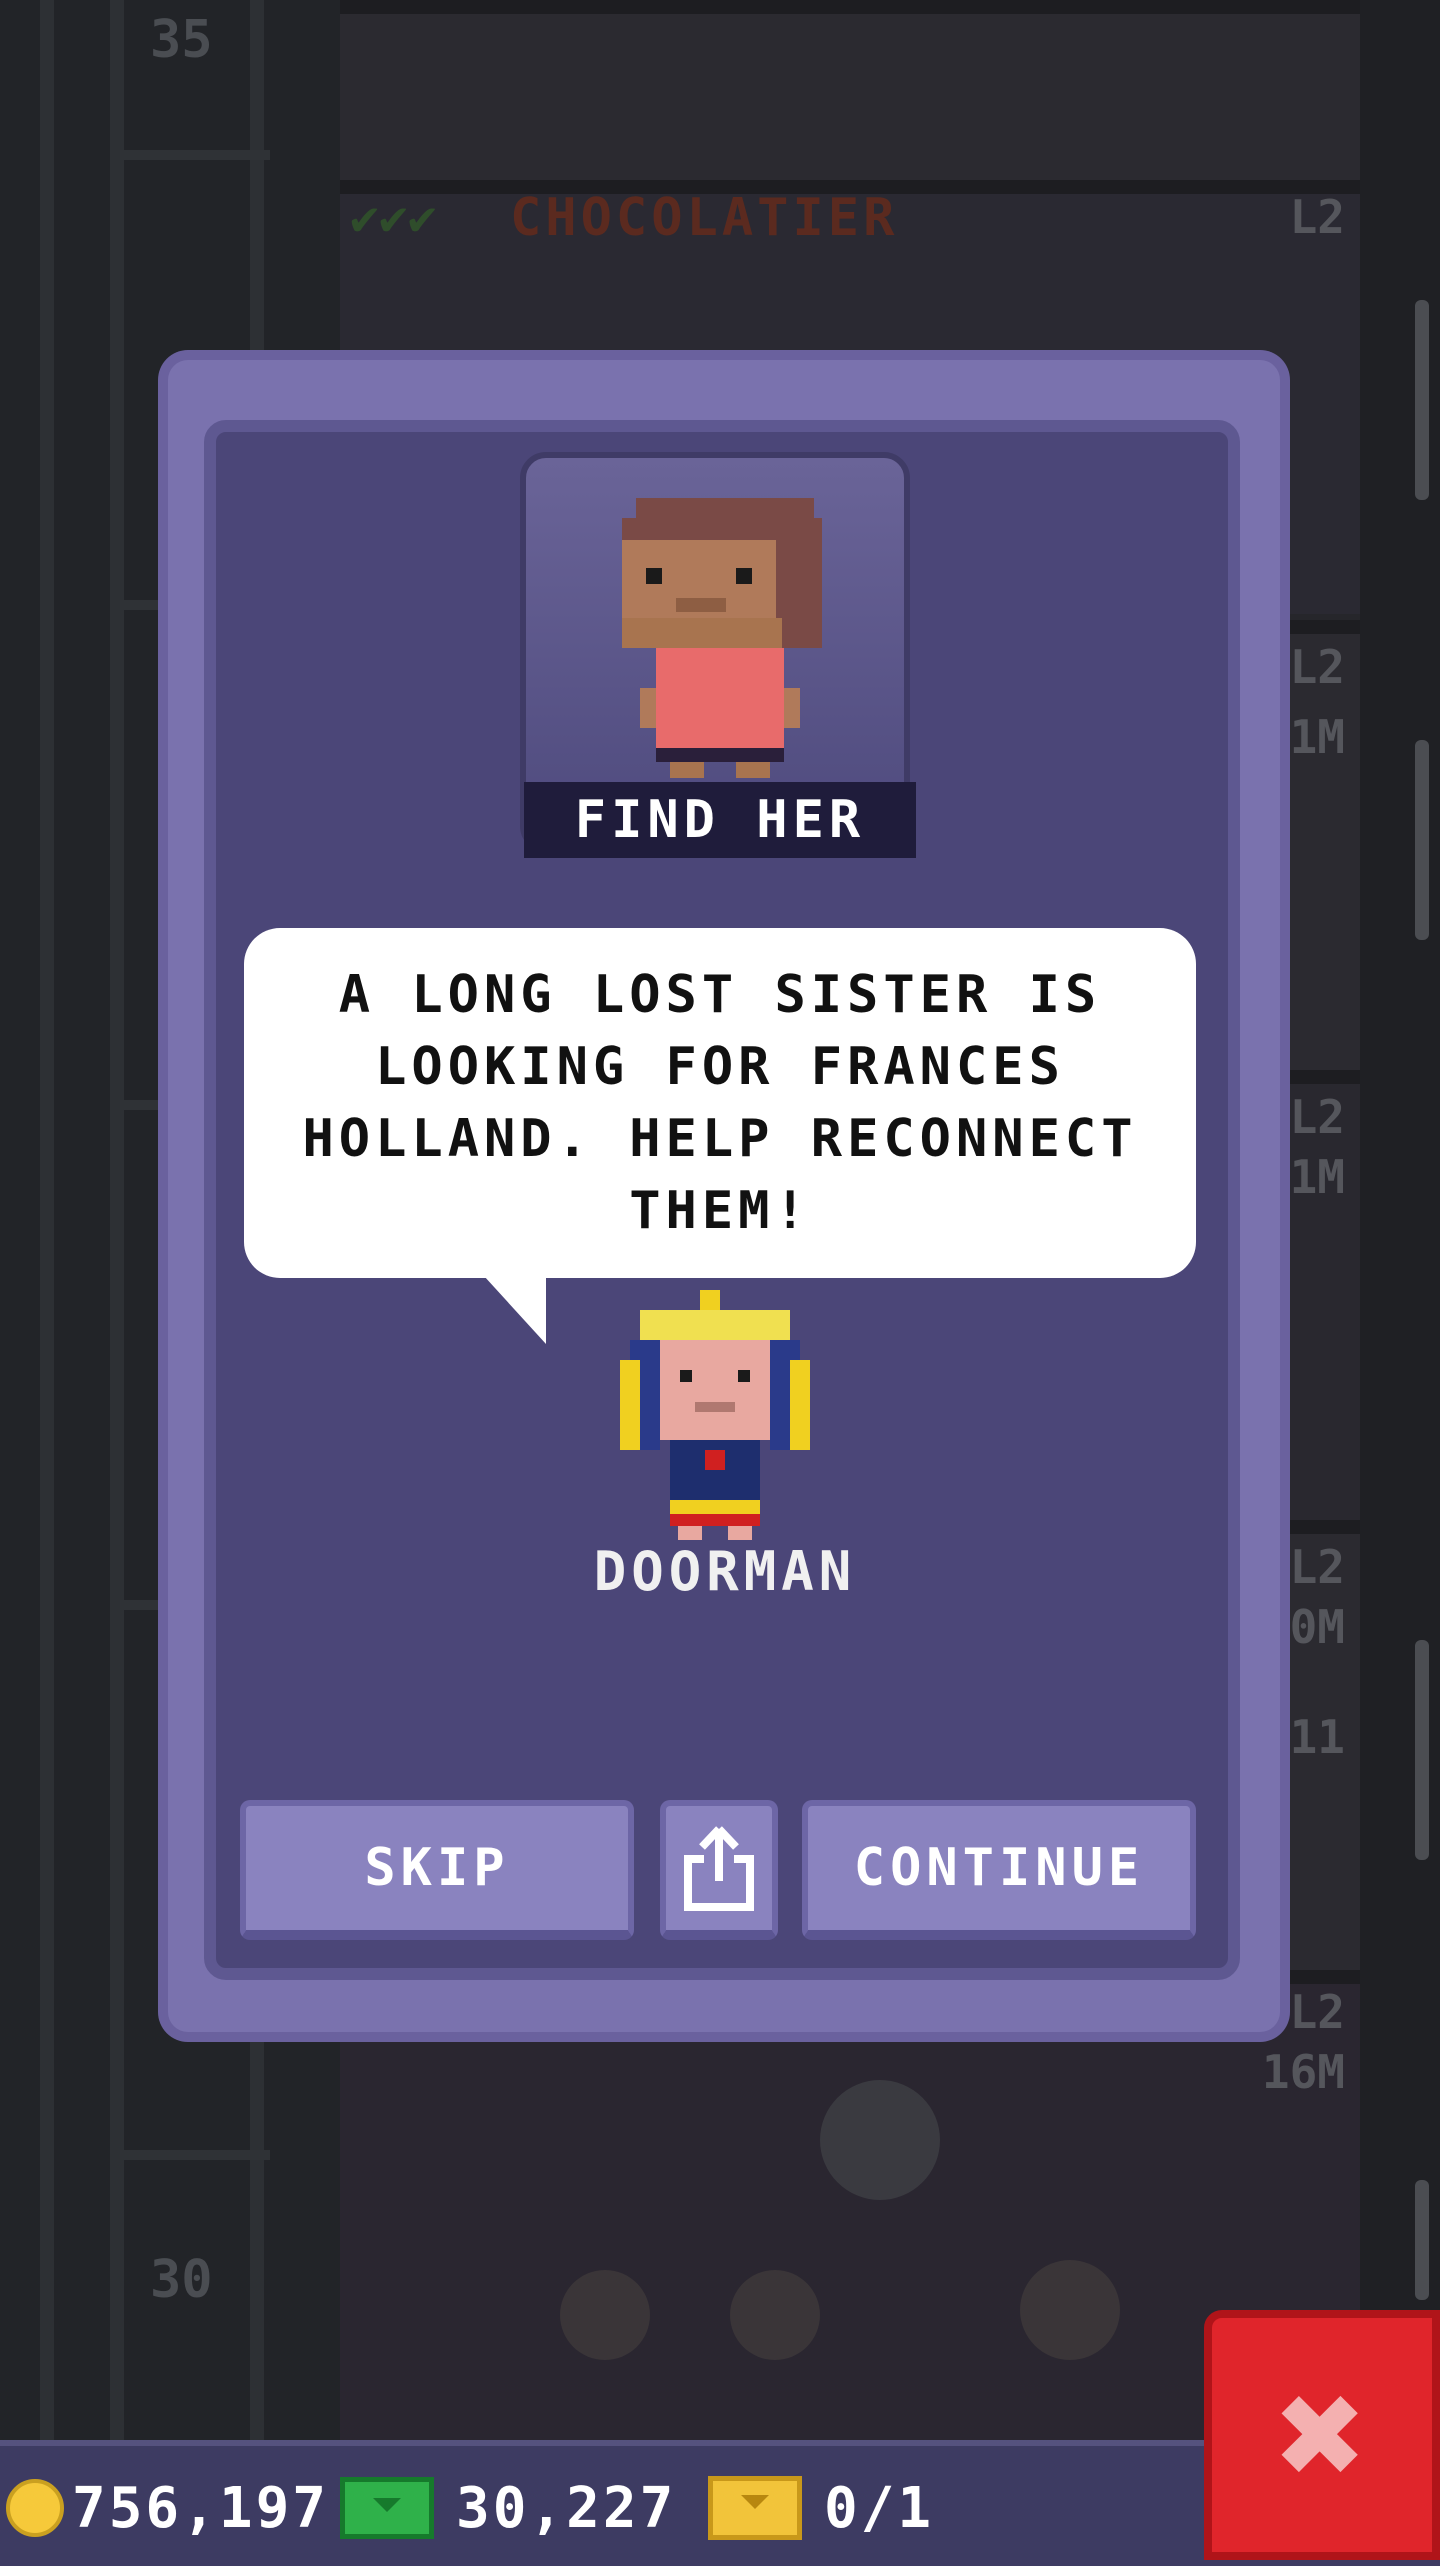 Image resolution: width=1440 pixels, height=2566 pixels. I want to click on floor-number: 30, so click(181, 2280).